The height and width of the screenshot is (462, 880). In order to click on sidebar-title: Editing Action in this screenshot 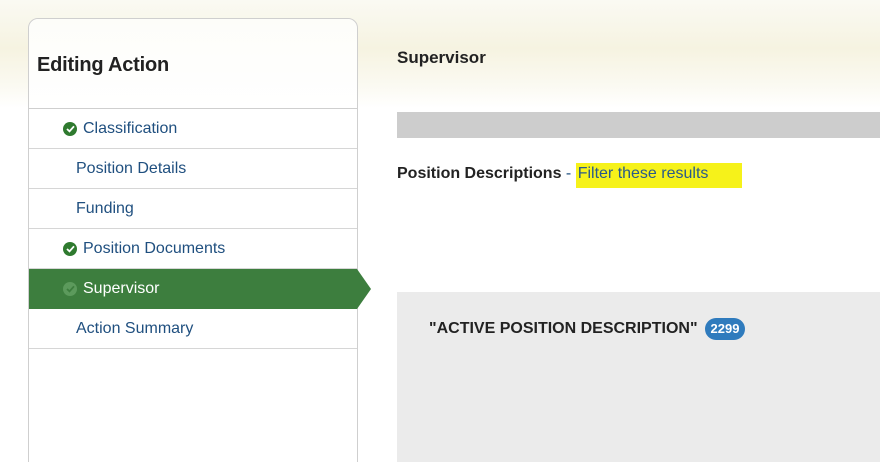, I will do `click(103, 65)`.